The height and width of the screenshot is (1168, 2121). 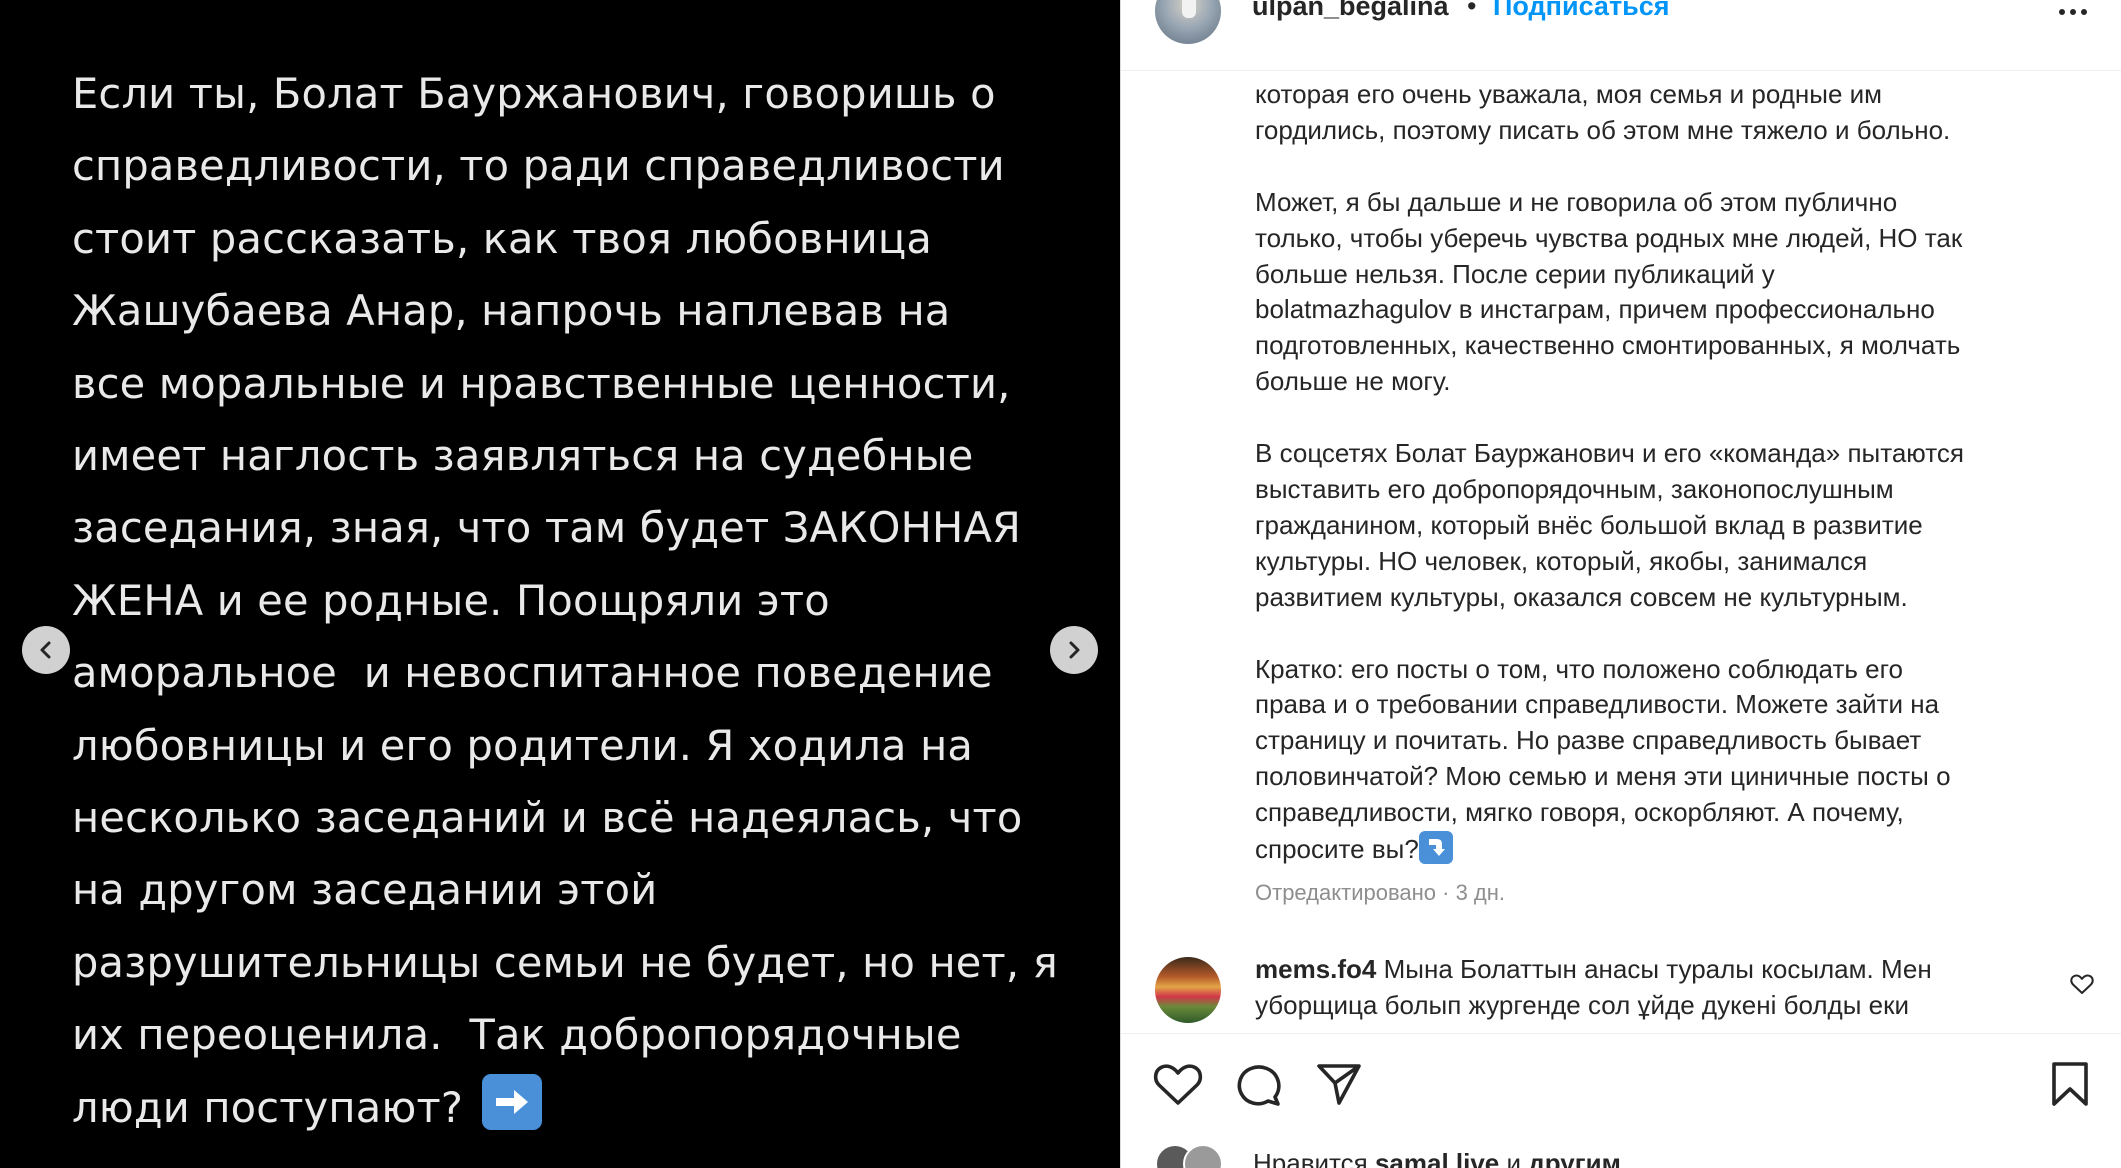 I want to click on comment-icon, so click(x=1259, y=1085).